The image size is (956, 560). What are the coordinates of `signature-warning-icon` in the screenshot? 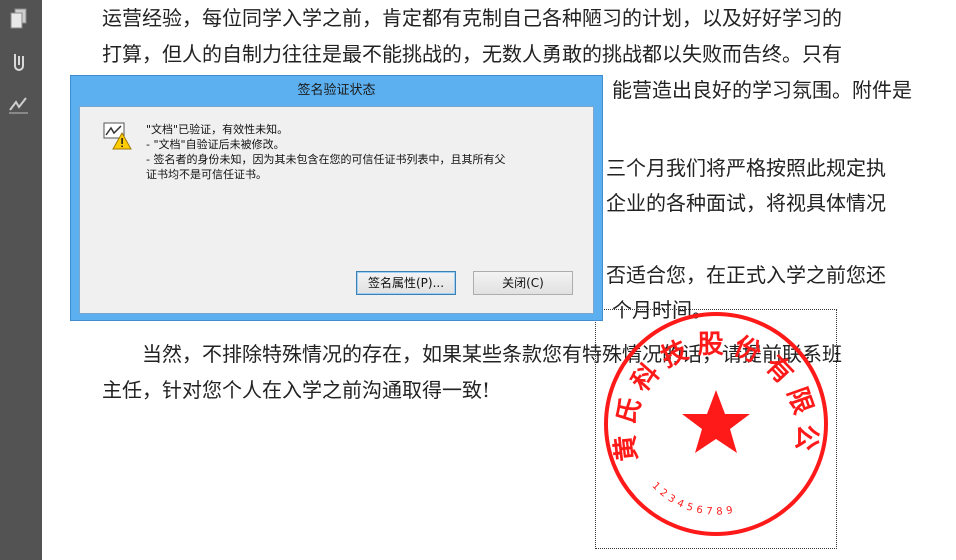 It's located at (117, 136).